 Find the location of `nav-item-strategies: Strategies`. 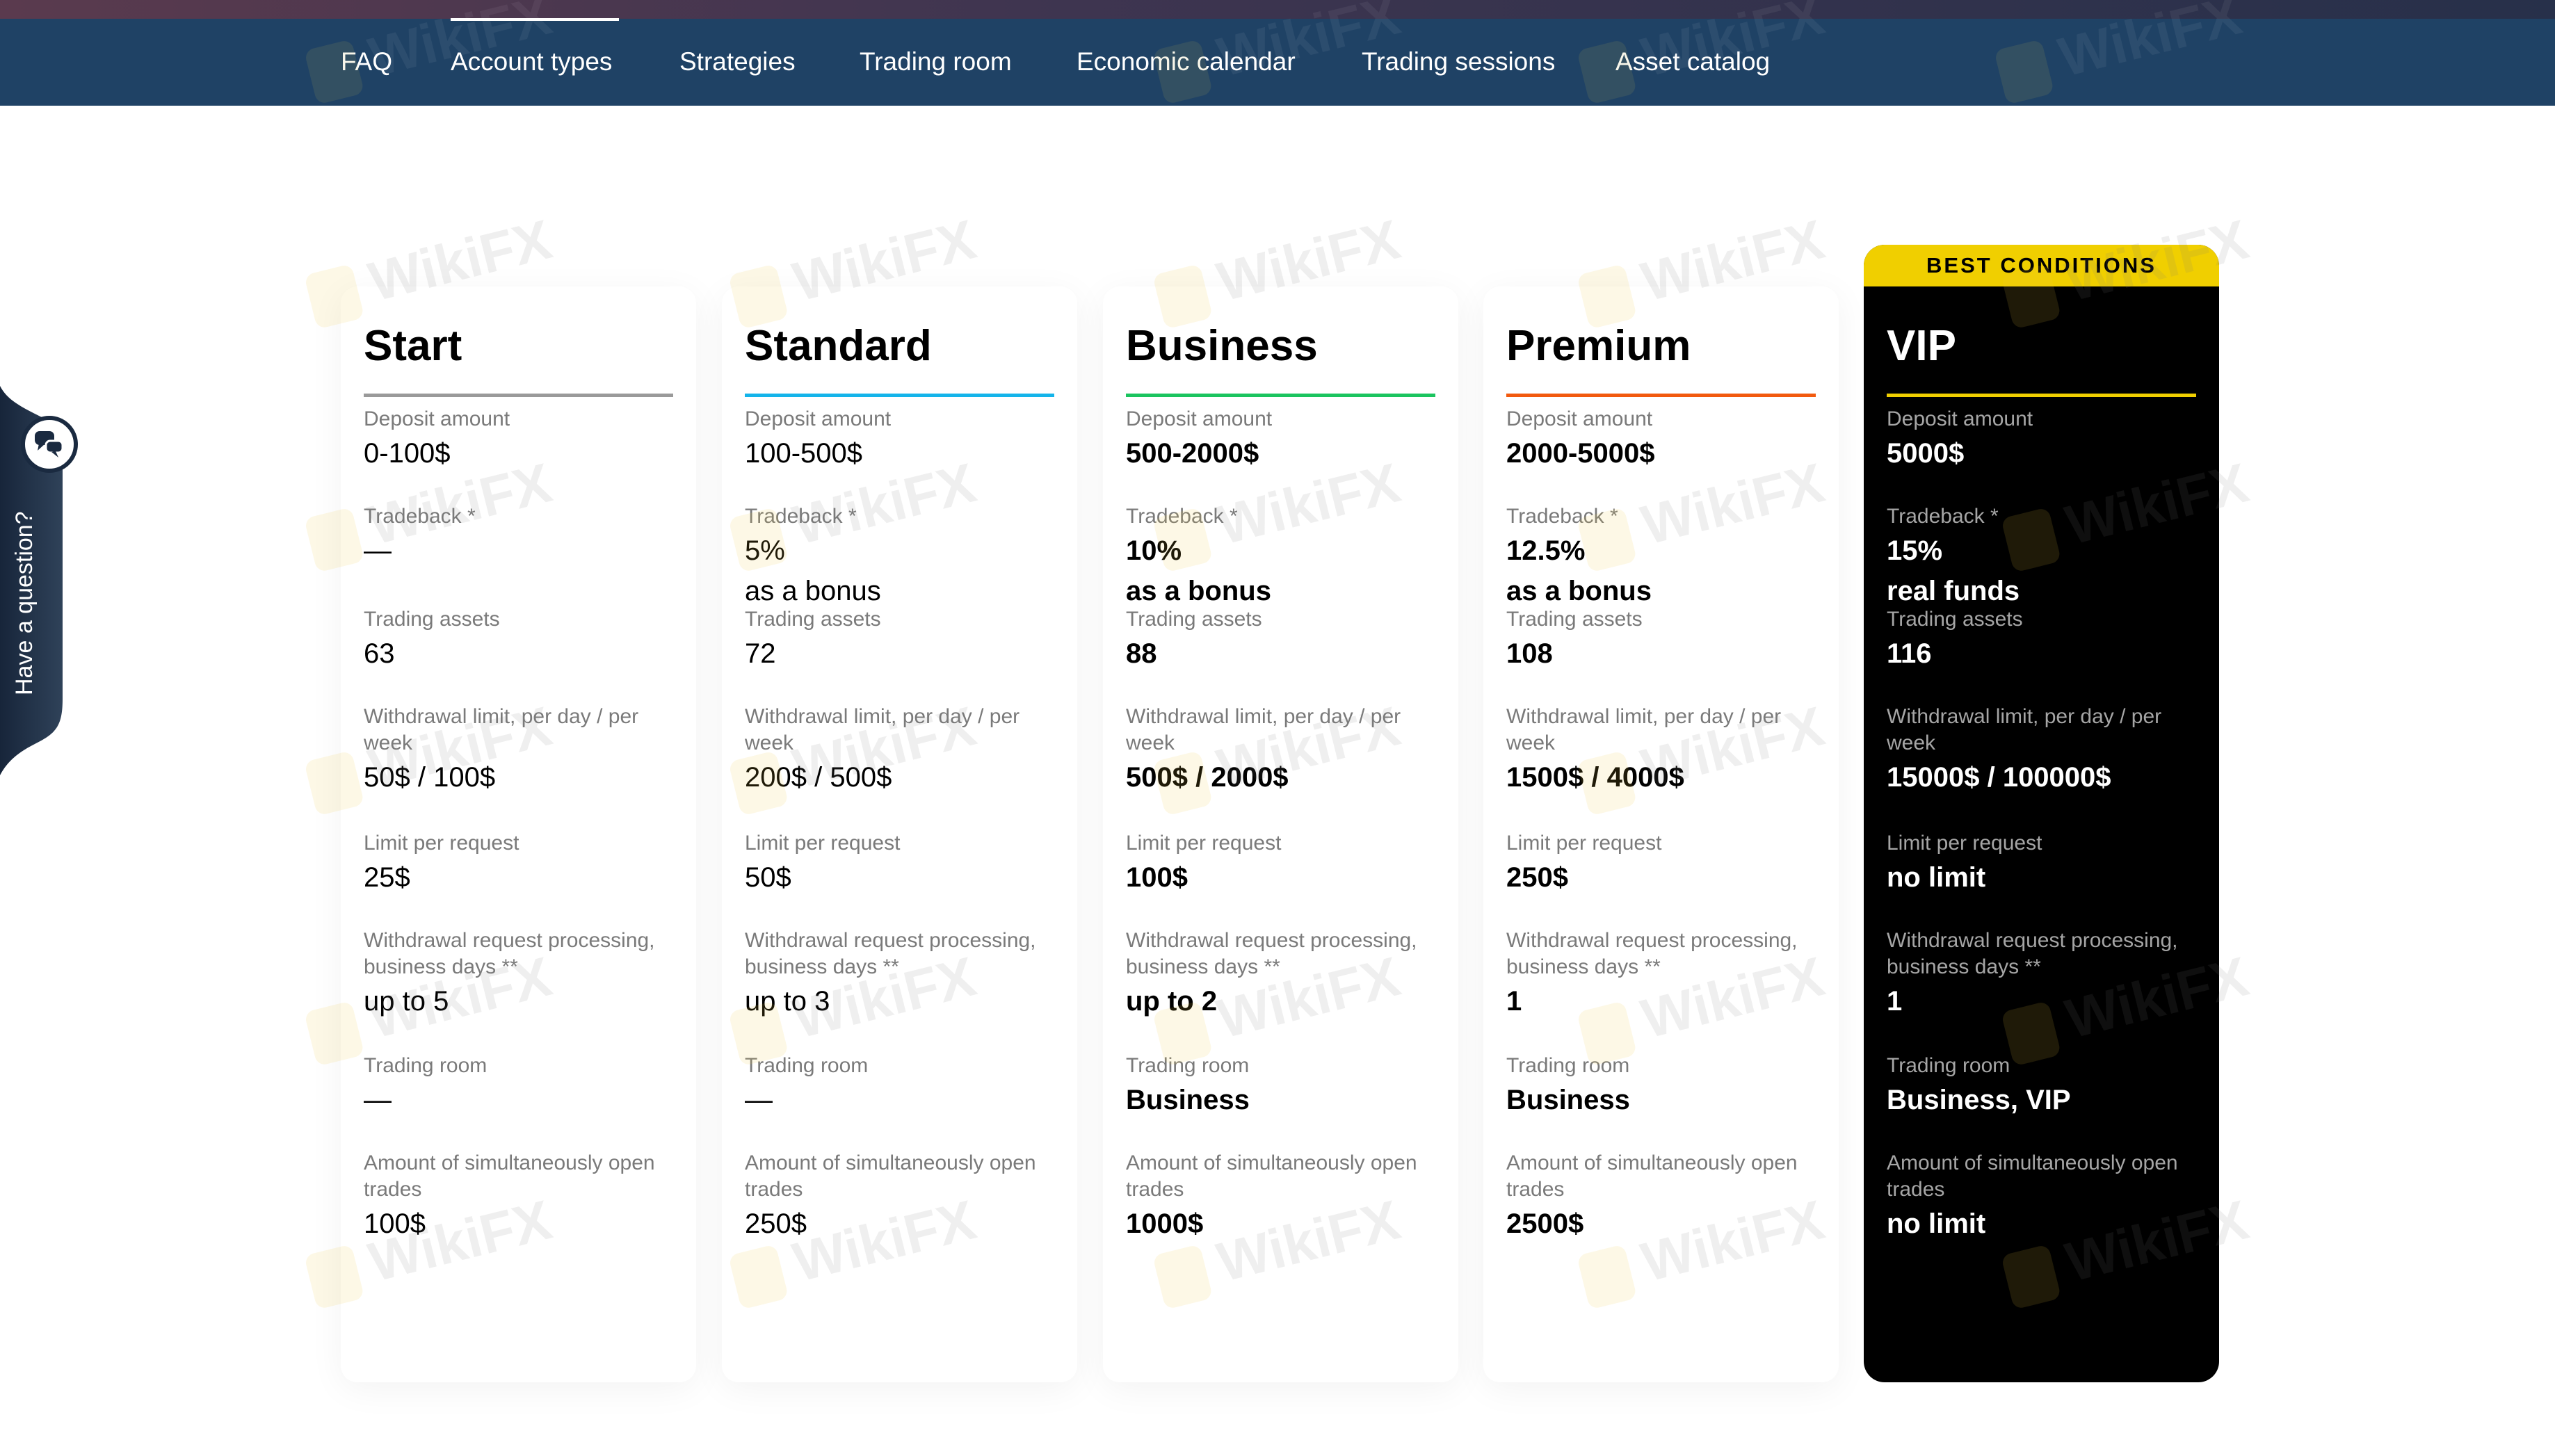

nav-item-strategies: Strategies is located at coordinates (737, 62).